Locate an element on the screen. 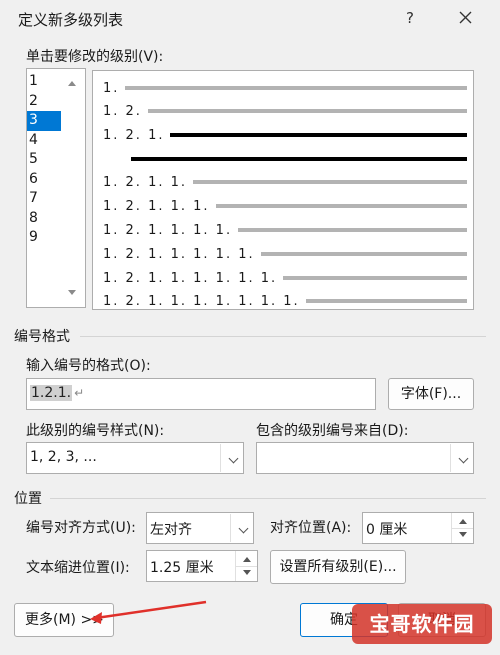  level-scrollbar is located at coordinates (73, 188).